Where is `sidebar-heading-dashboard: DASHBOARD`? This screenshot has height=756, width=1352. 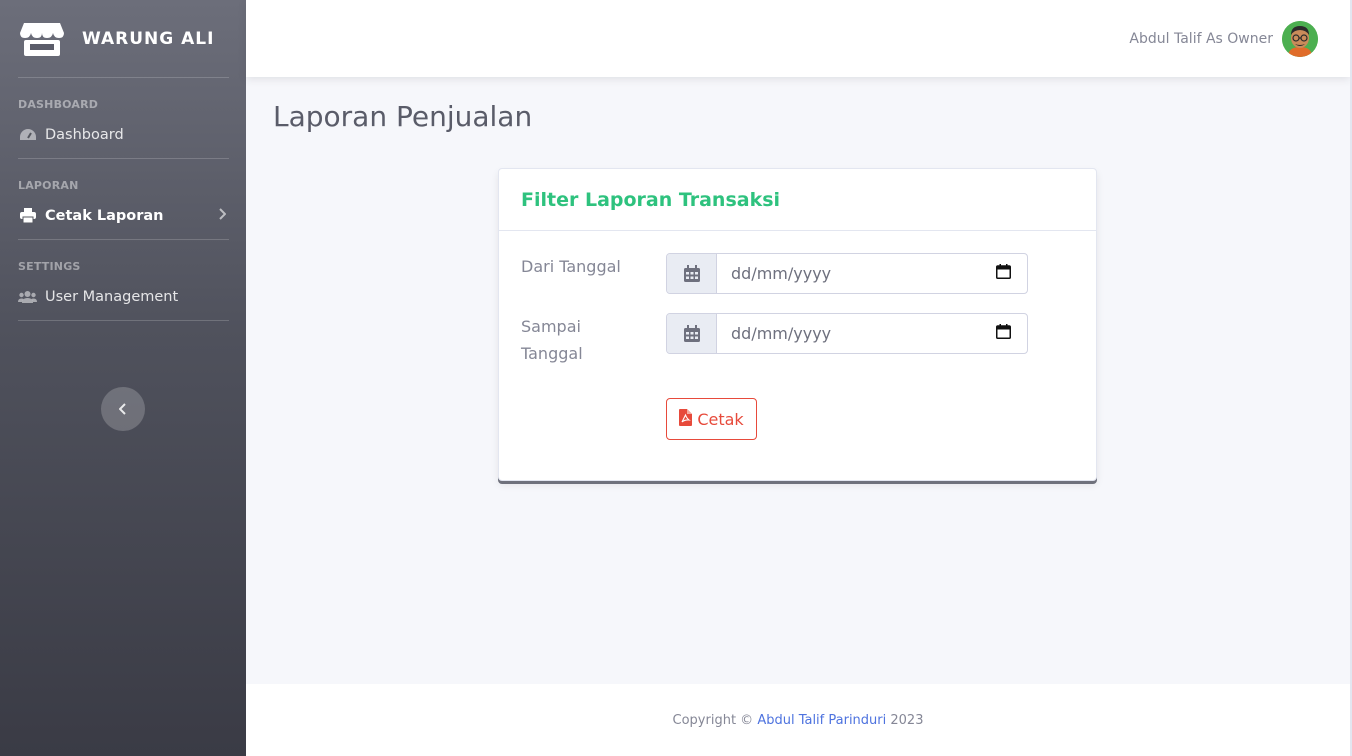
sidebar-heading-dashboard: DASHBOARD is located at coordinates (58, 104).